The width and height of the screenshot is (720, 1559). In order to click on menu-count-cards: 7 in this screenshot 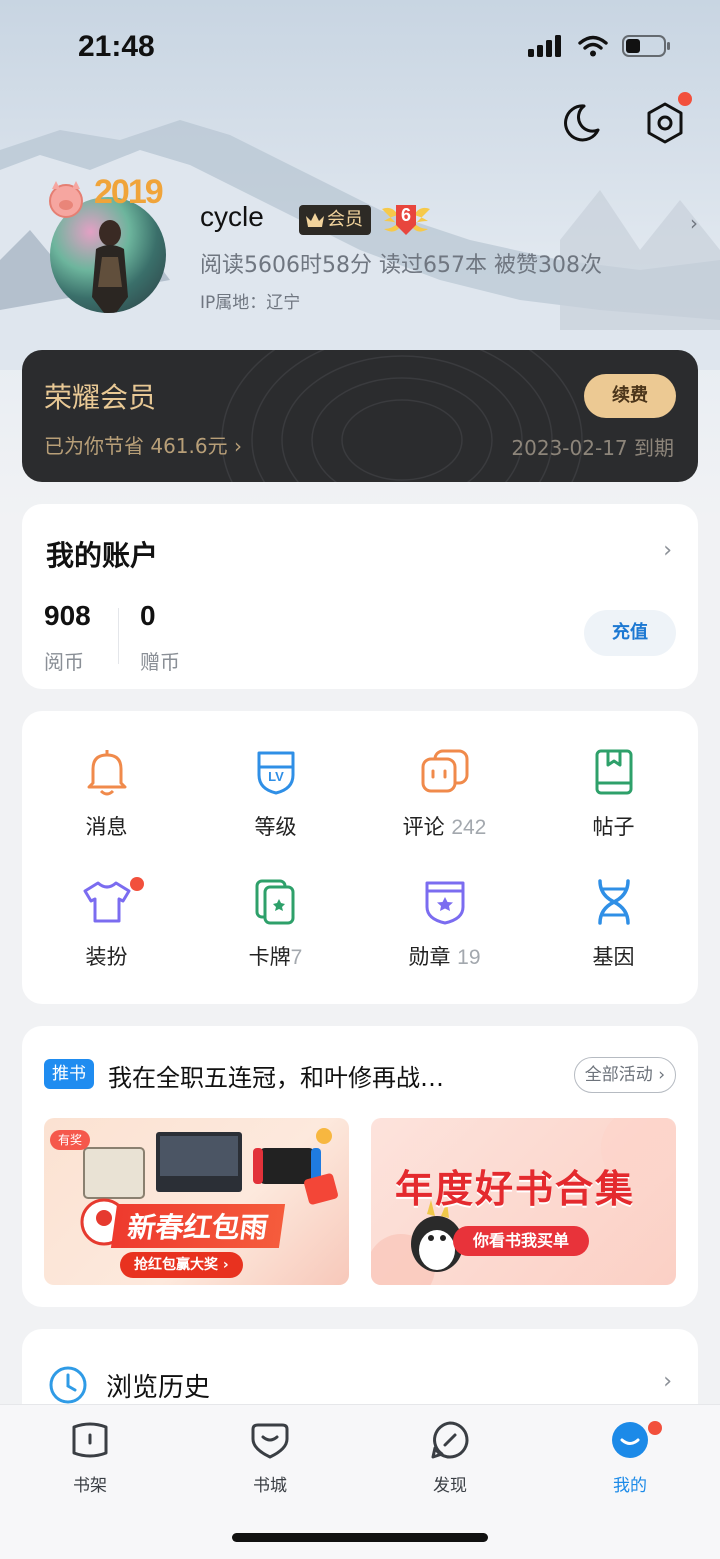, I will do `click(296, 957)`.